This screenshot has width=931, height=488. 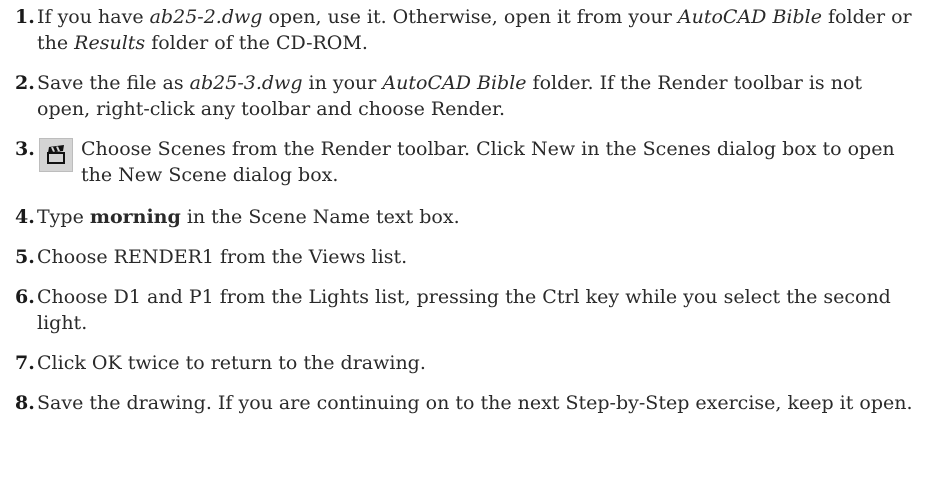 What do you see at coordinates (56, 155) in the screenshot?
I see `scenes-clapperboard-icon` at bounding box center [56, 155].